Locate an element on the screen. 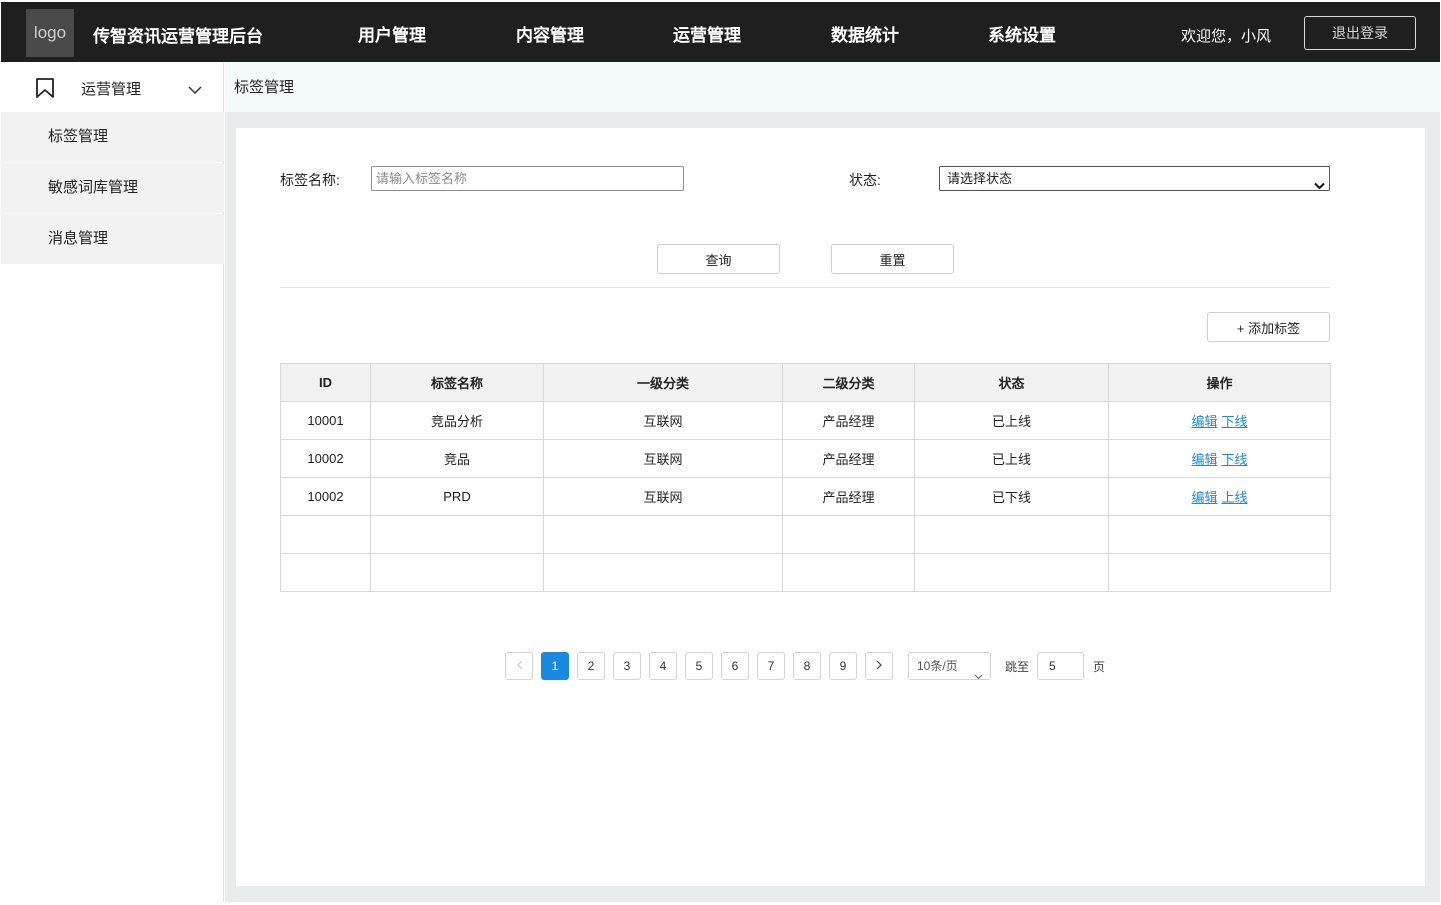  sidebar-group-operations: 运营管理 is located at coordinates (112, 87).